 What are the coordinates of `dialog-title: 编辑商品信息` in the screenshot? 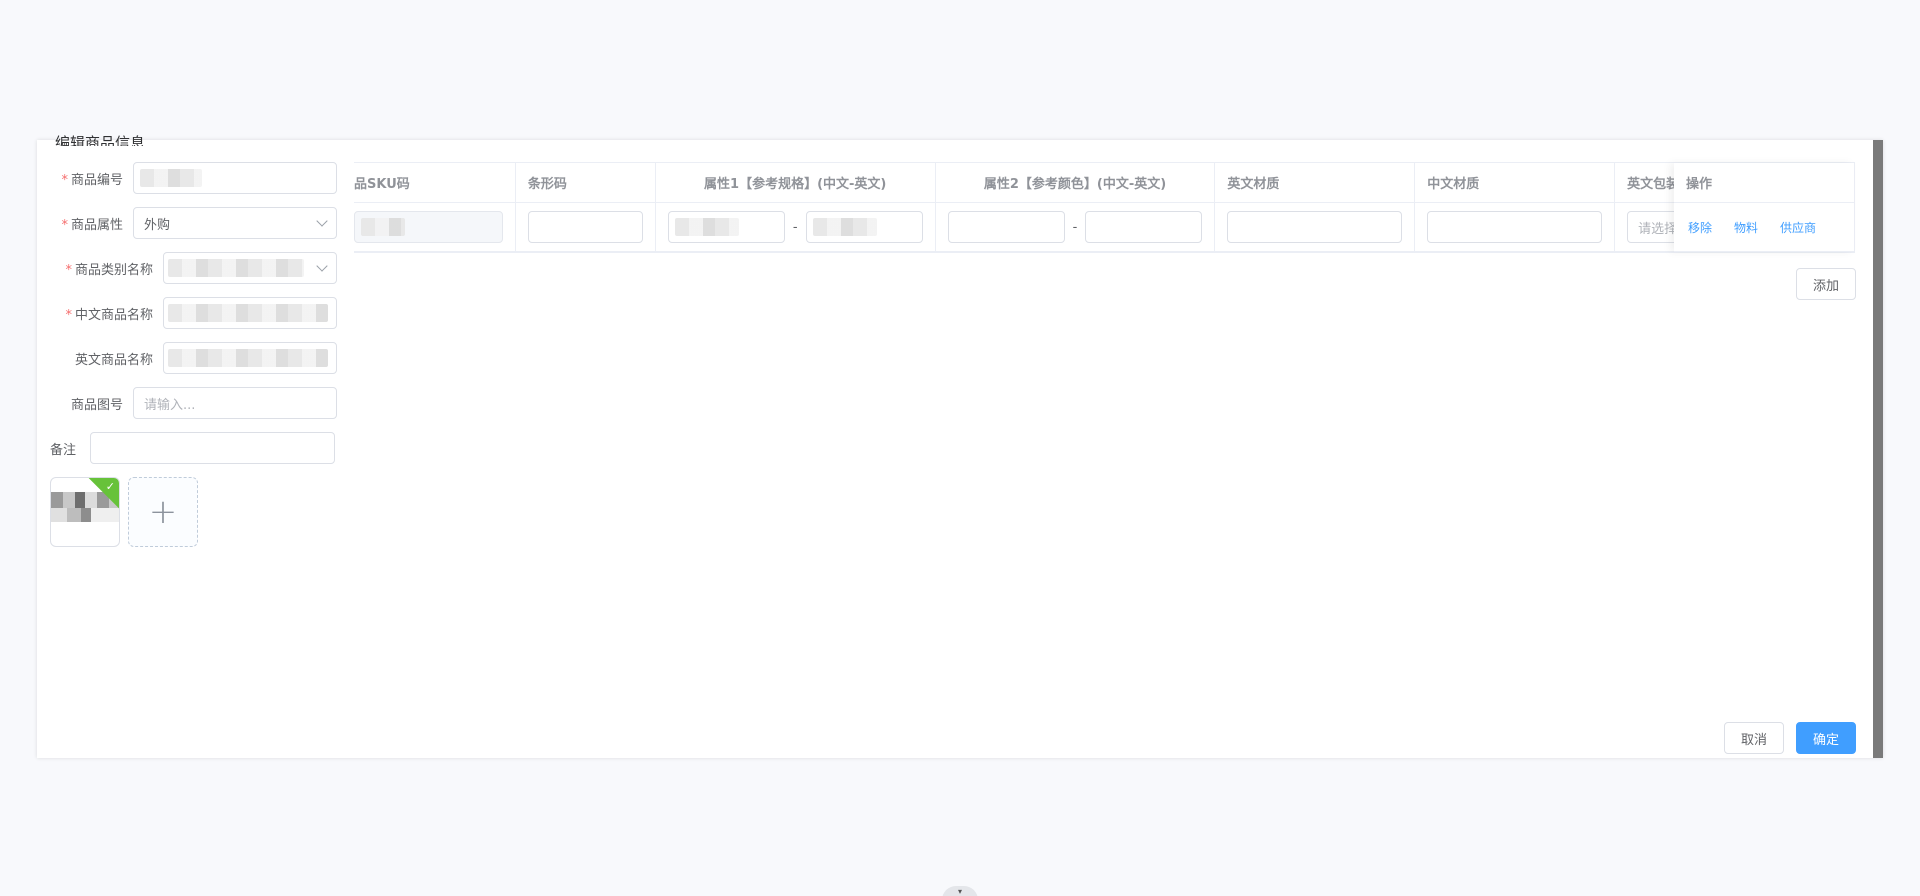 It's located at (100, 140).